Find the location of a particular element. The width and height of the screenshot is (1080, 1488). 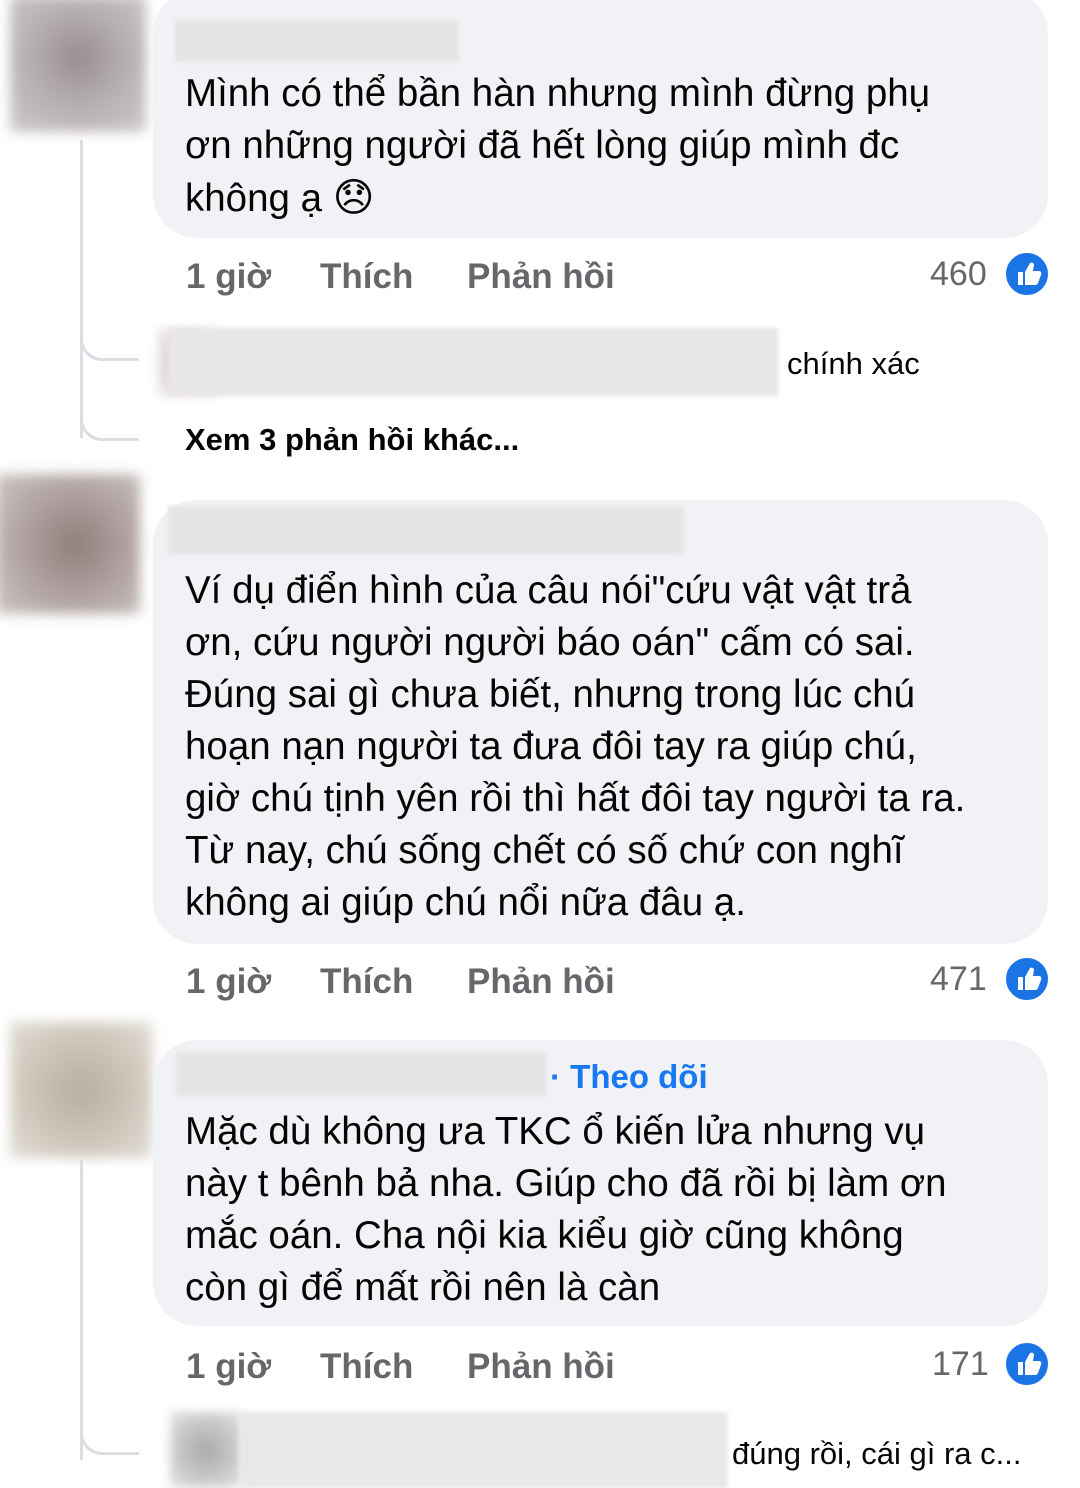

thread-line is located at coordinates (81, 289).